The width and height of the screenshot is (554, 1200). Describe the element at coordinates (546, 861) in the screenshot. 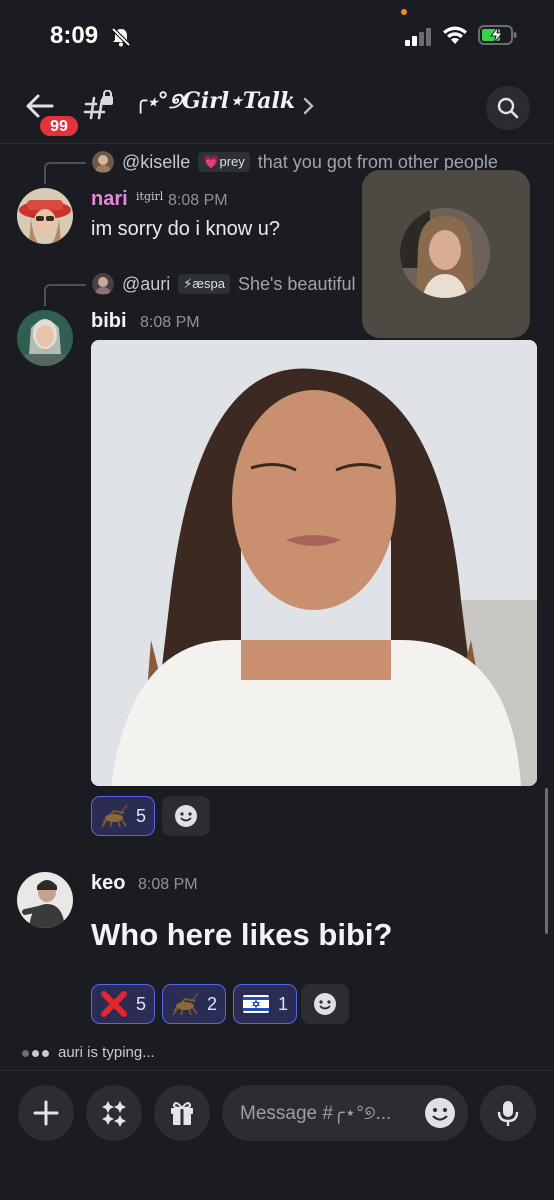

I see `scrollbar` at that location.